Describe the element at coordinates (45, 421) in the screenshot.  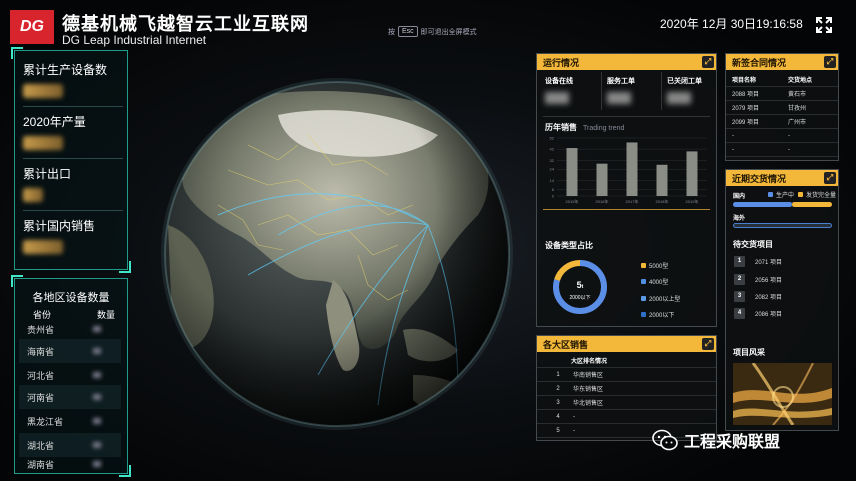
I see `province-name: 黑龙江省` at that location.